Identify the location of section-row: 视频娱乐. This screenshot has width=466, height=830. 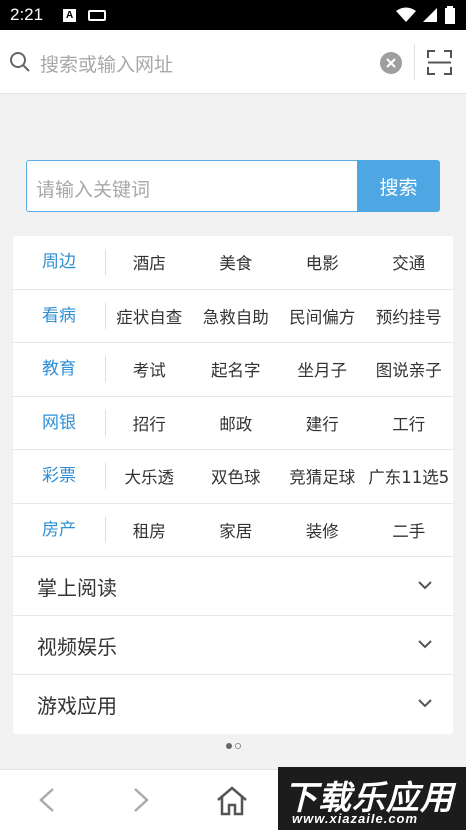
(233, 645).